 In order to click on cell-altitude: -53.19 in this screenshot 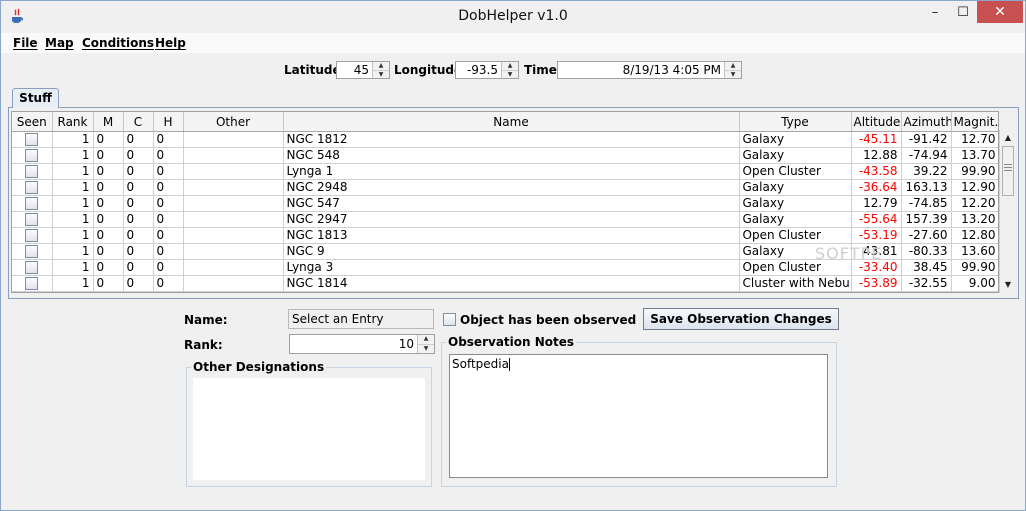, I will do `click(876, 235)`.